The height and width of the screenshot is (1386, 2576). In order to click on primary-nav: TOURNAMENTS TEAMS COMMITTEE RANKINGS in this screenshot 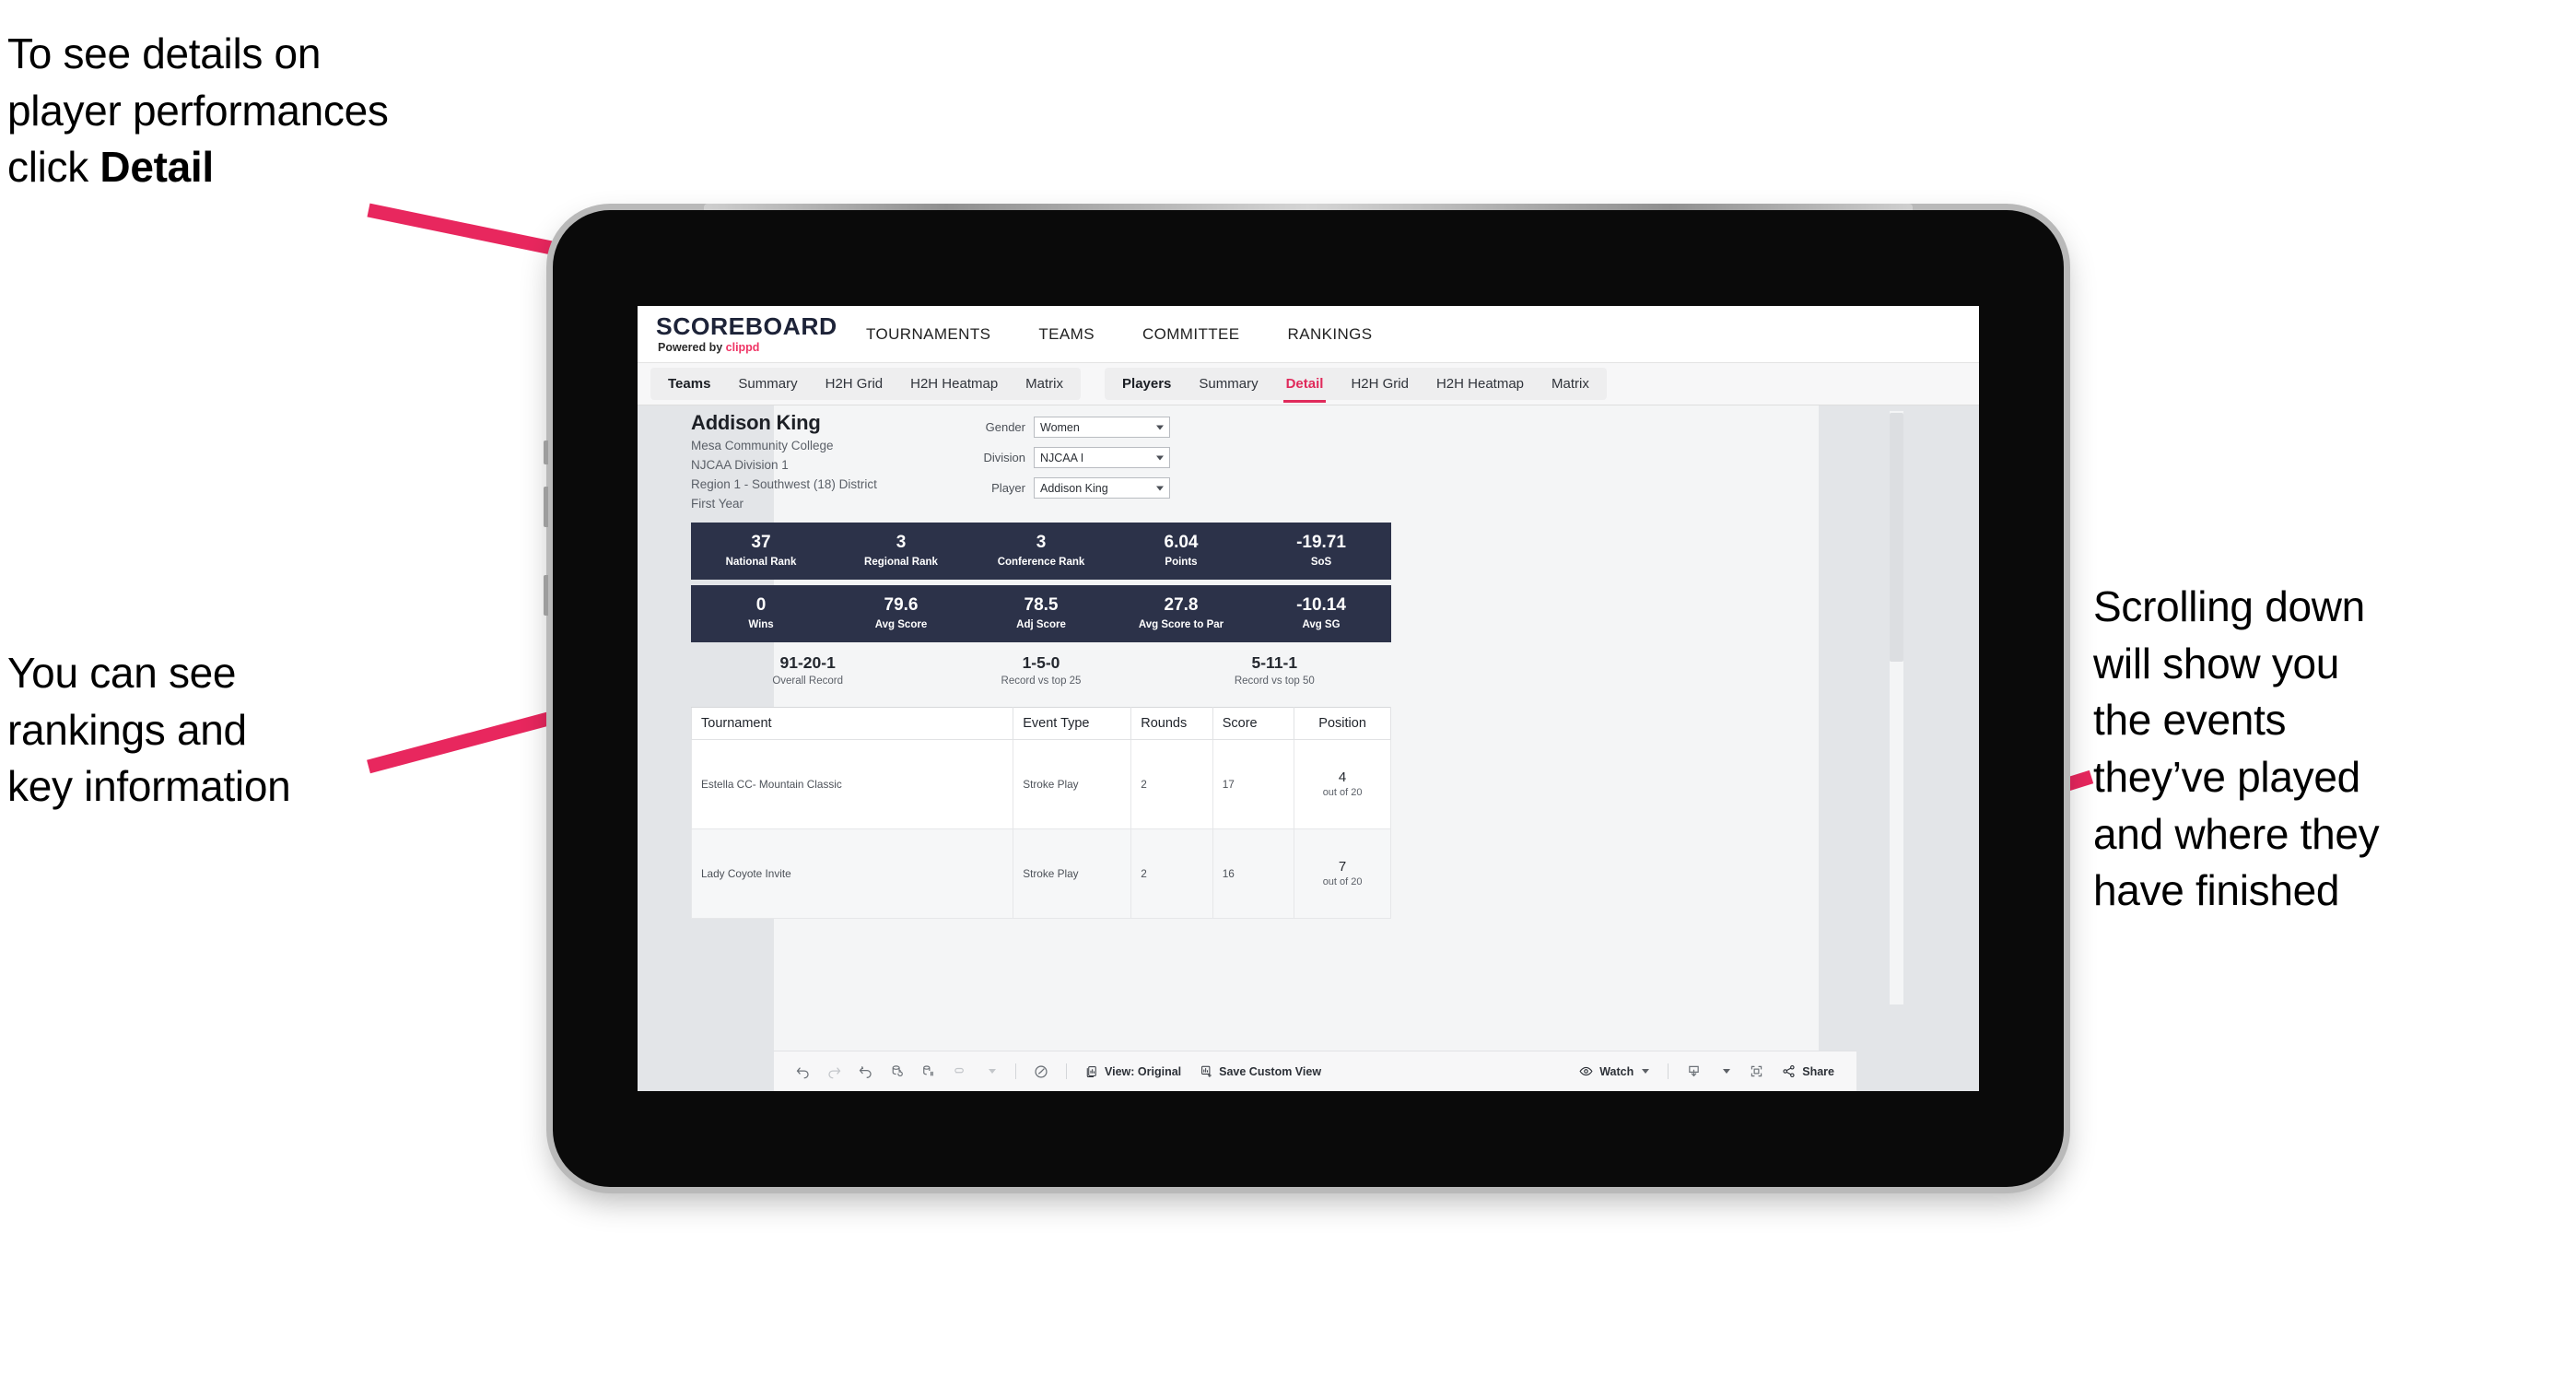, I will do `click(1119, 334)`.